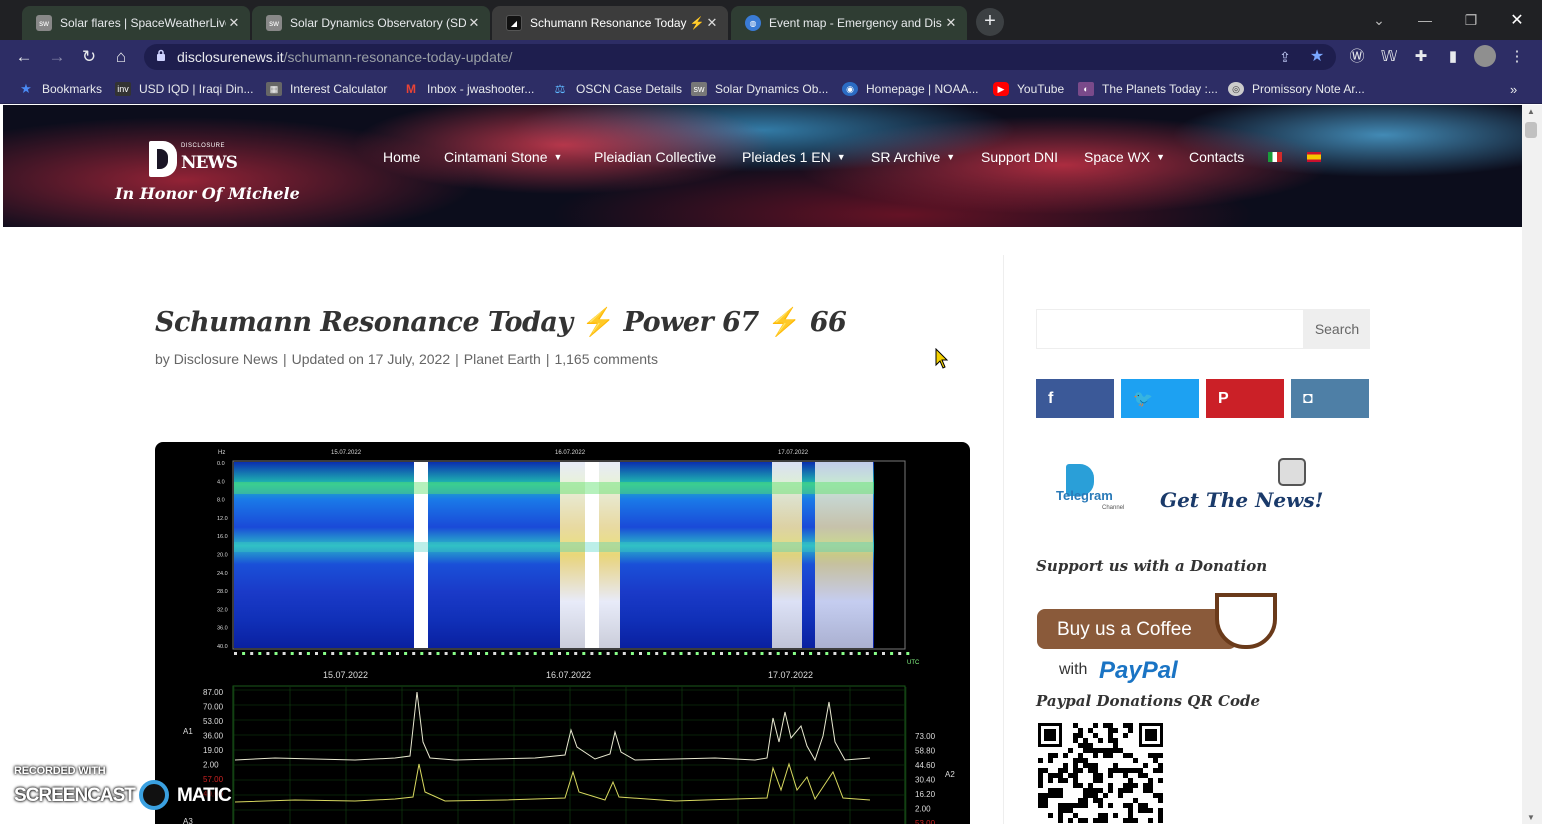  I want to click on profile-avatar, so click(1485, 56).